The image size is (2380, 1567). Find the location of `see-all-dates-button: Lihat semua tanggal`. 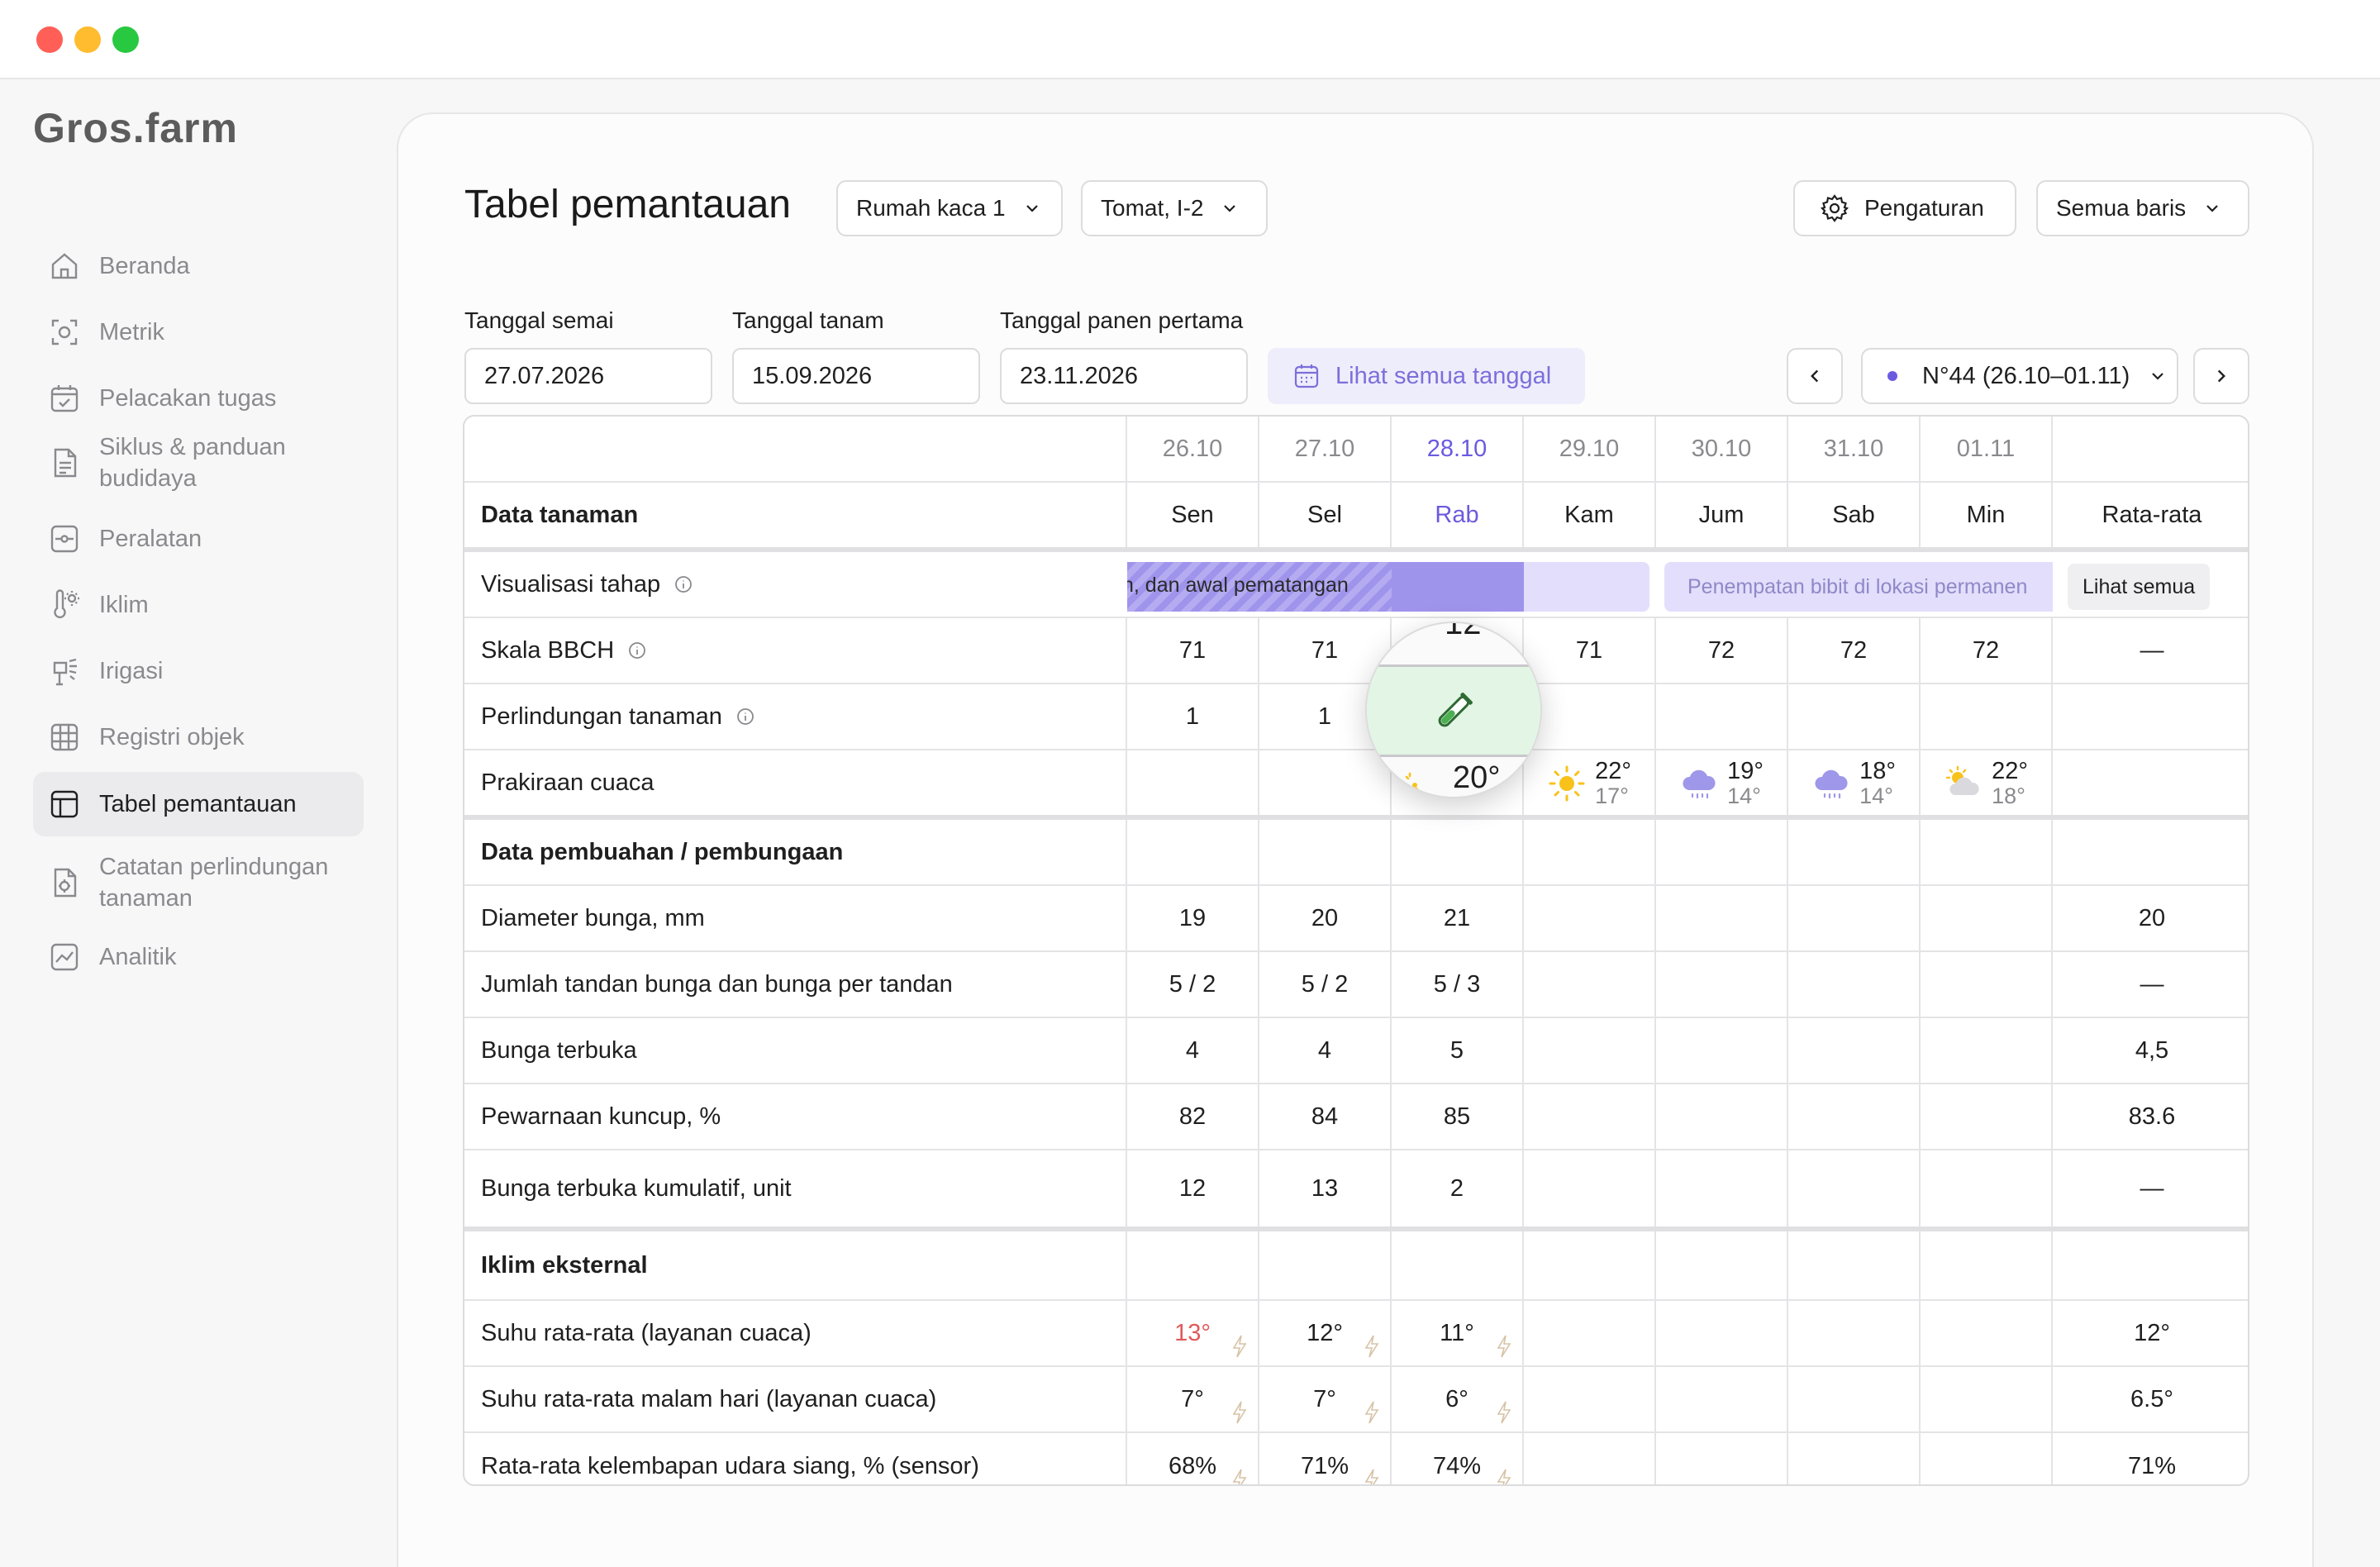

see-all-dates-button: Lihat semua tanggal is located at coordinates (1426, 376).